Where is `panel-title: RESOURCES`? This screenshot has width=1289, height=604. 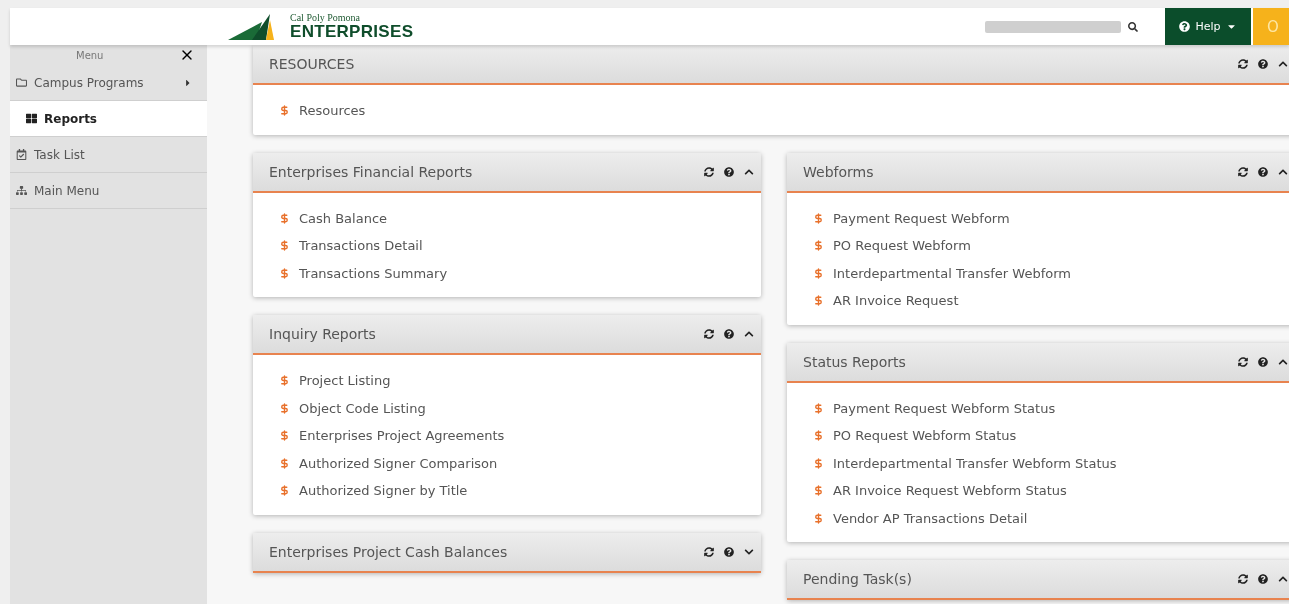 panel-title: RESOURCES is located at coordinates (312, 64).